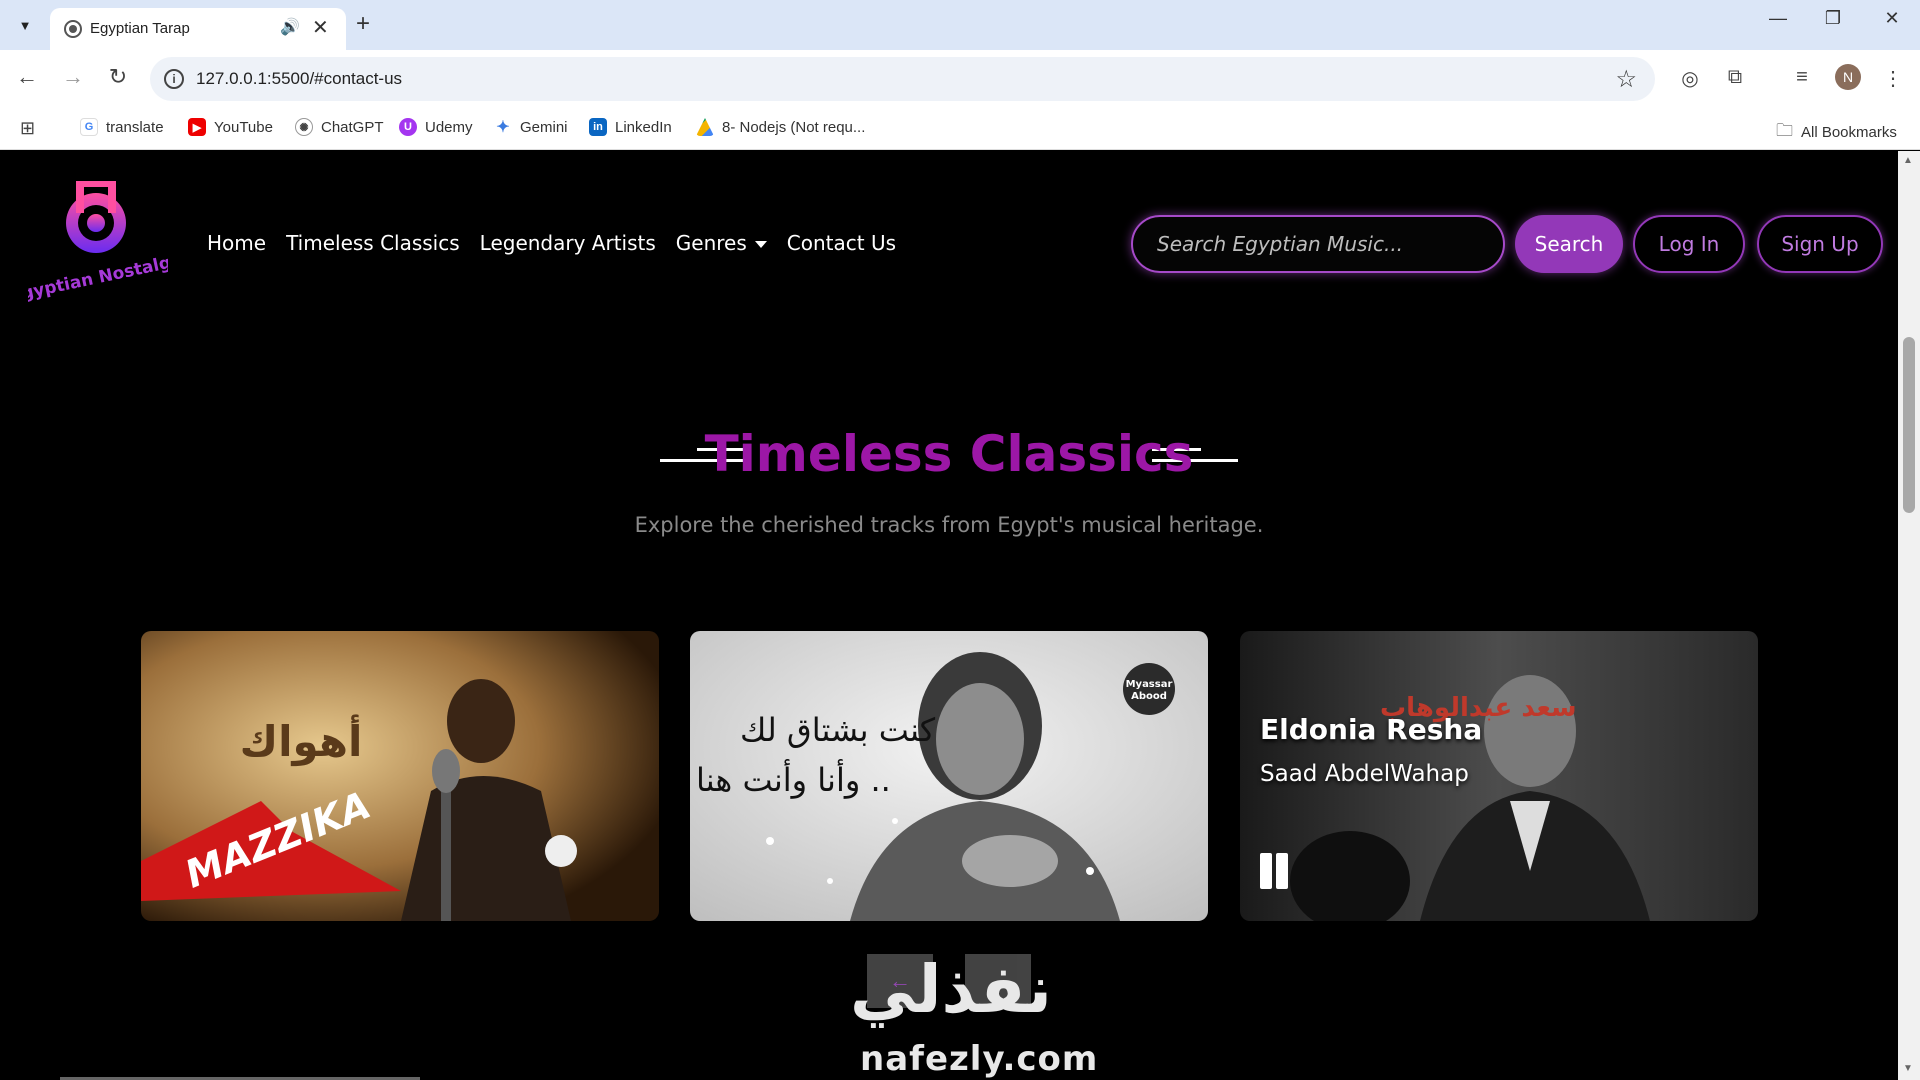  I want to click on nav-timeless-classics: Timeless Classics, so click(373, 243).